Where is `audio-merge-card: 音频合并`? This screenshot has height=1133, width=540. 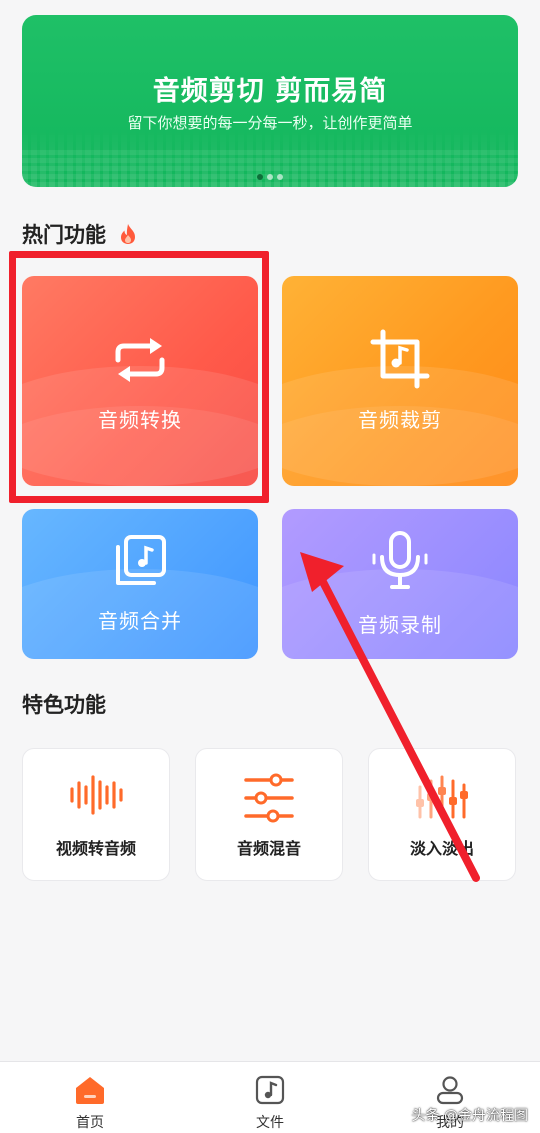 audio-merge-card: 音频合并 is located at coordinates (140, 584).